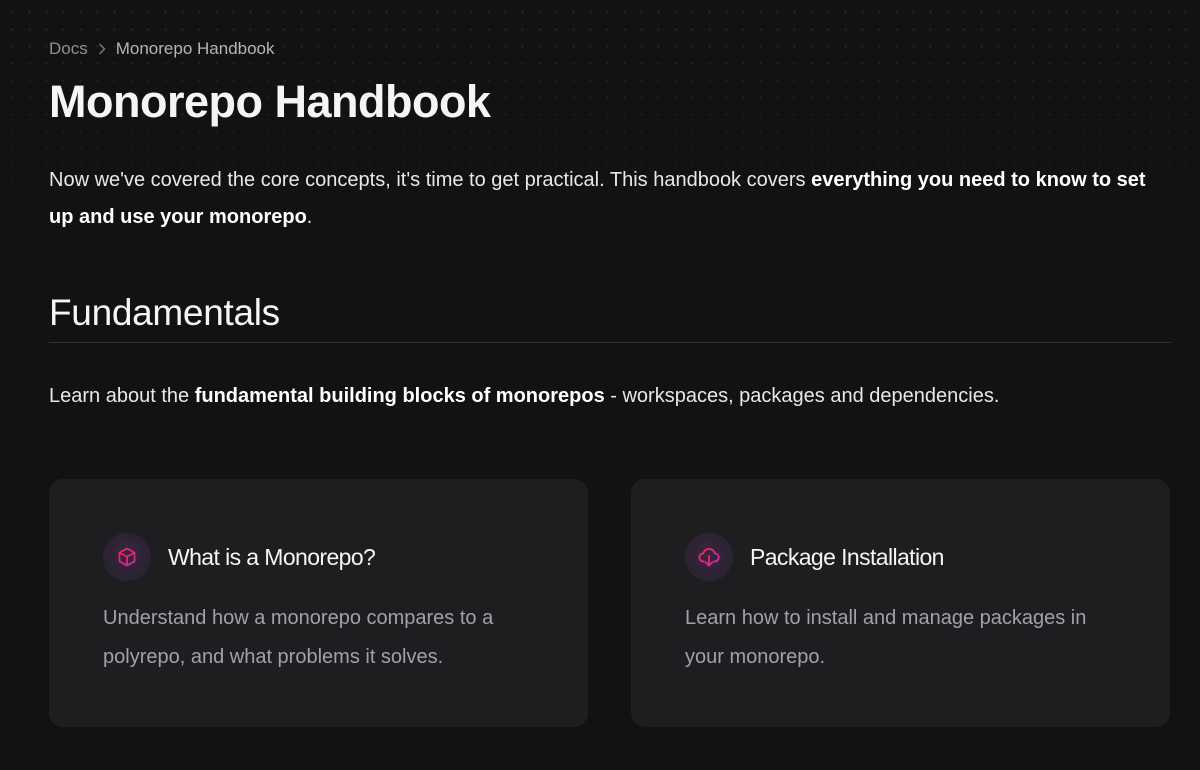  What do you see at coordinates (164, 312) in the screenshot?
I see `section-title: Fundamentals` at bounding box center [164, 312].